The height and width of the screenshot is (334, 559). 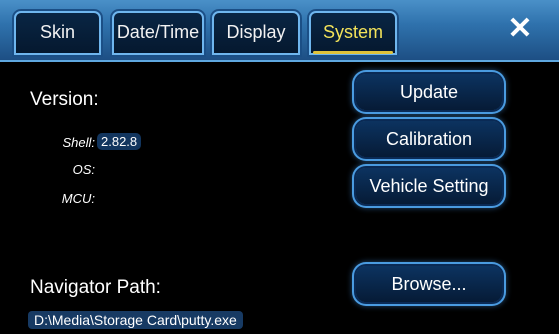 What do you see at coordinates (78, 198) in the screenshot?
I see `mcu-label: MCU:` at bounding box center [78, 198].